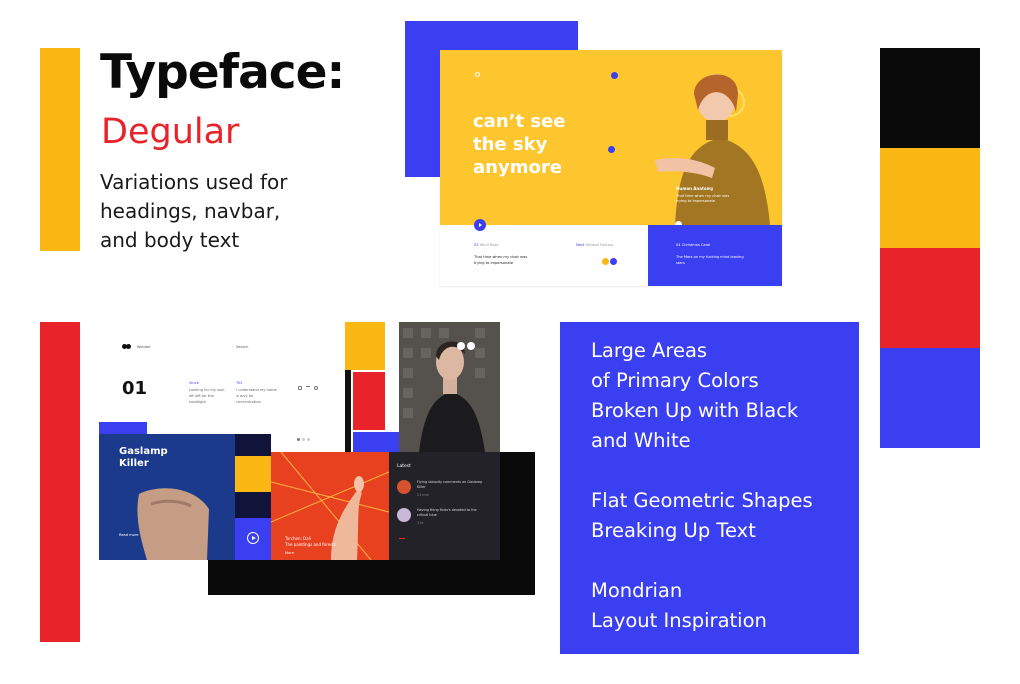 The width and height of the screenshot is (1020, 684). What do you see at coordinates (289, 553) in the screenshot?
I see `more-link: More` at bounding box center [289, 553].